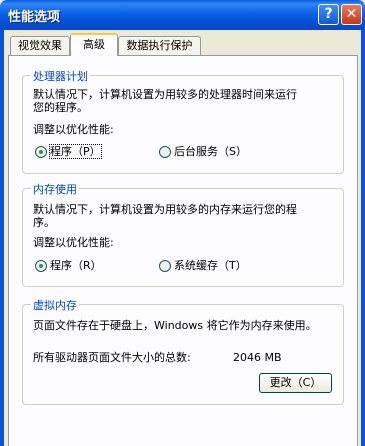  Describe the element at coordinates (73, 242) in the screenshot. I see `memory-adjust-label: 调整以优化性能:` at that location.